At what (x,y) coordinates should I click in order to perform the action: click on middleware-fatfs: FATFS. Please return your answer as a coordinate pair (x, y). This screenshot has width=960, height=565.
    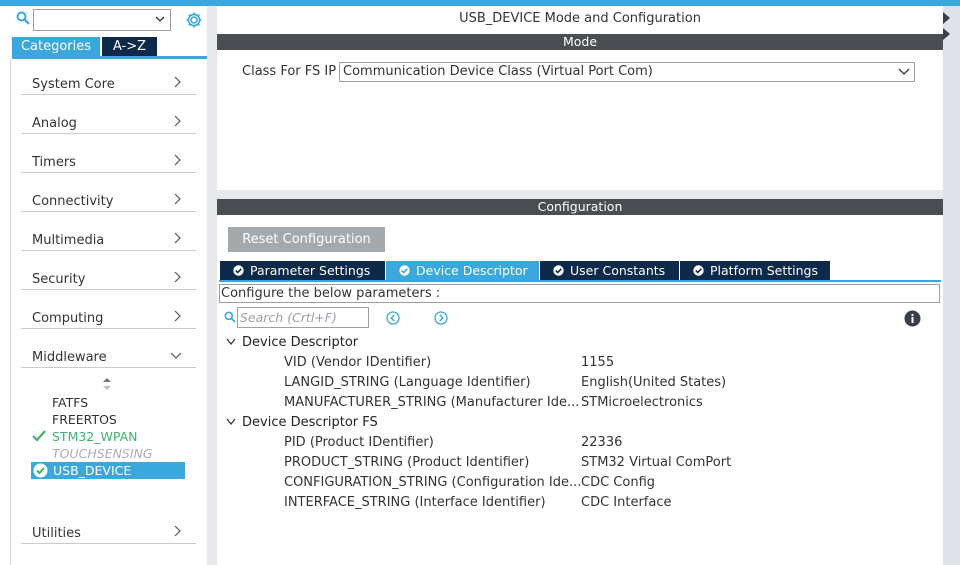
    Looking at the image, I should click on (70, 402).